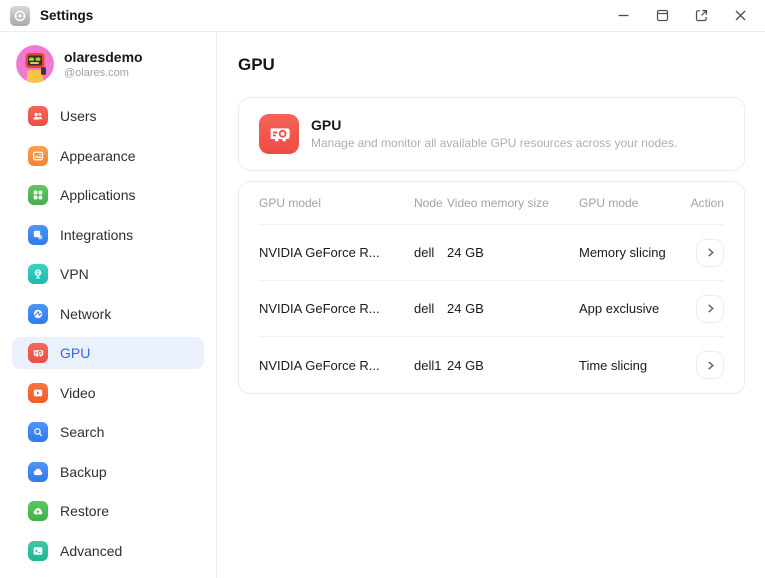 The height and width of the screenshot is (578, 765). I want to click on backup-icon, so click(38, 471).